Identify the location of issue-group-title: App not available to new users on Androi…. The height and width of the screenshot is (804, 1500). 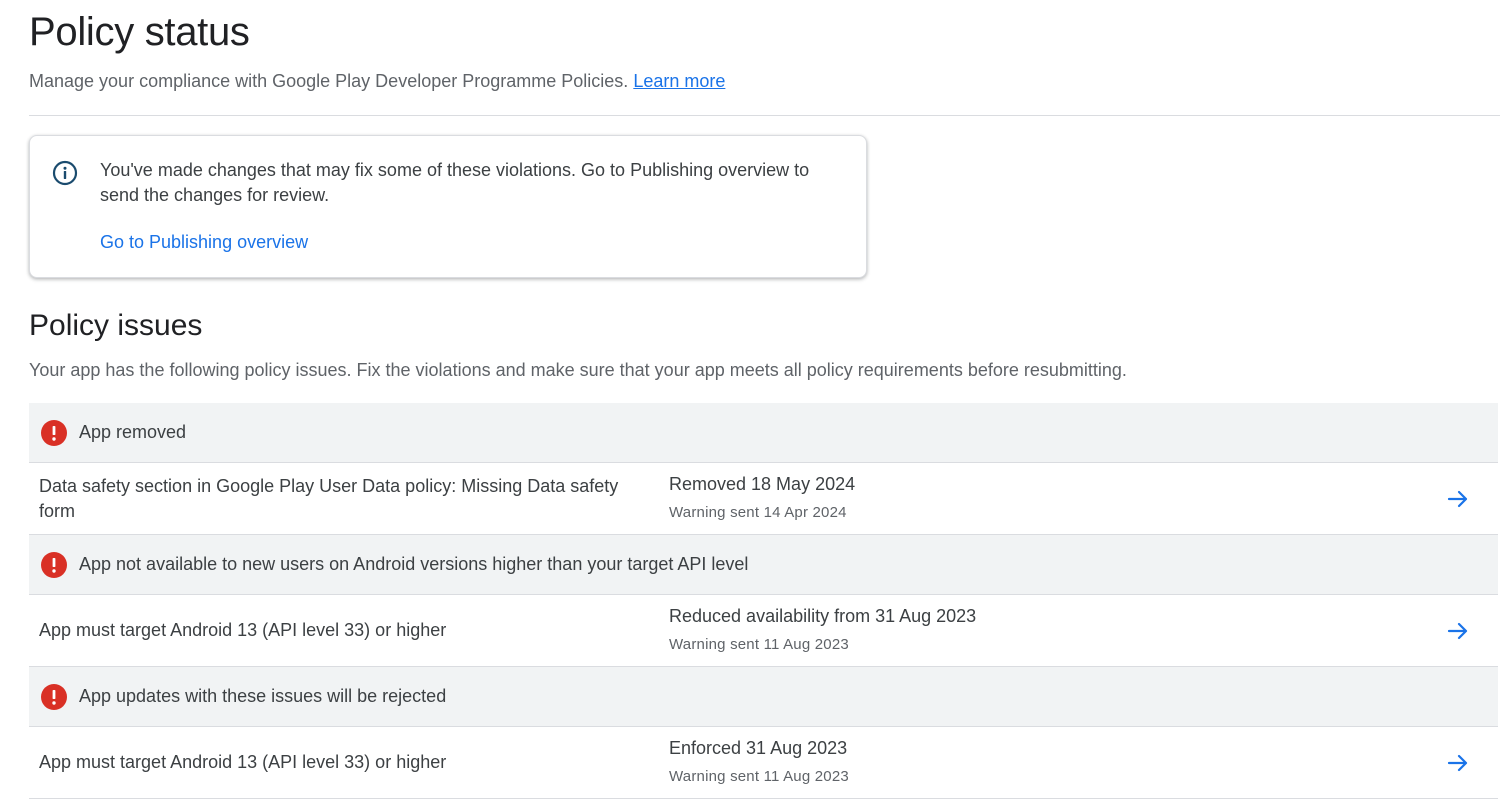
(414, 564).